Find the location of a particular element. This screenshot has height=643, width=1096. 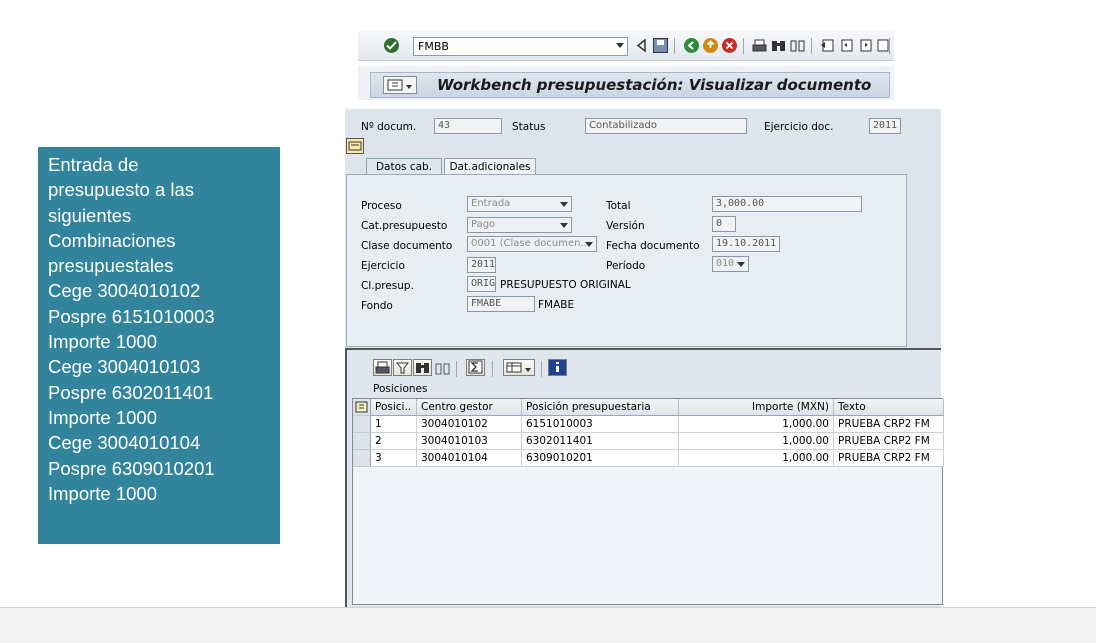

standard-toolbar: FMBB is located at coordinates (626, 46).